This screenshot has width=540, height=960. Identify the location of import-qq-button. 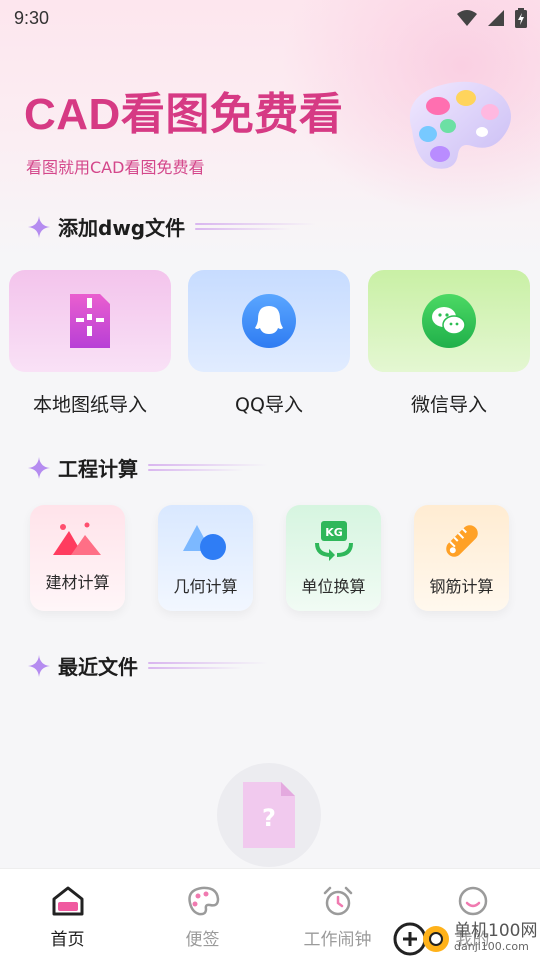
(269, 321).